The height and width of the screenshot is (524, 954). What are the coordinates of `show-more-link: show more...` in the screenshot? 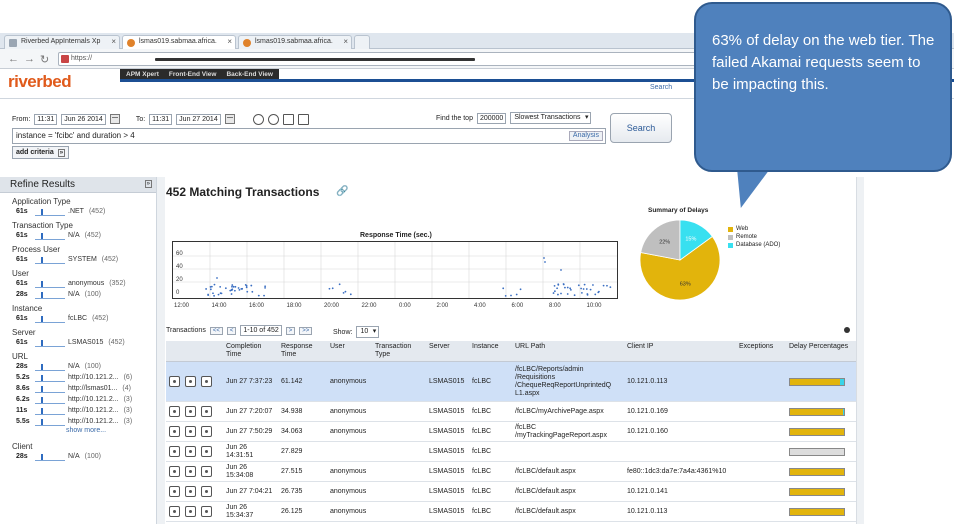 It's located at (78, 432).